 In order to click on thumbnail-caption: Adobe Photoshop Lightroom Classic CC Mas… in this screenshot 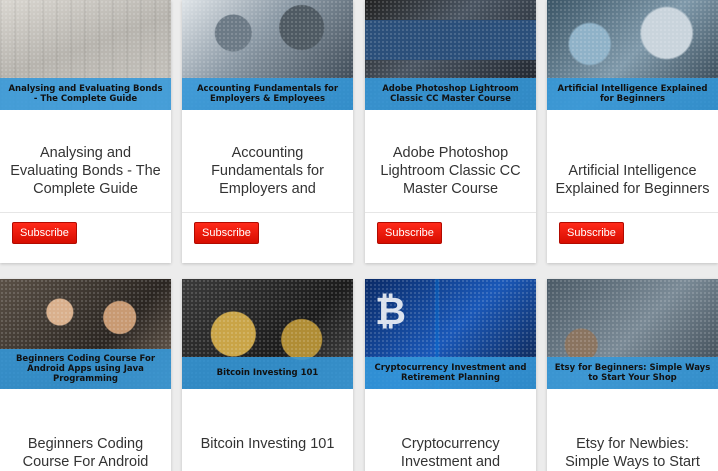, I will do `click(450, 94)`.